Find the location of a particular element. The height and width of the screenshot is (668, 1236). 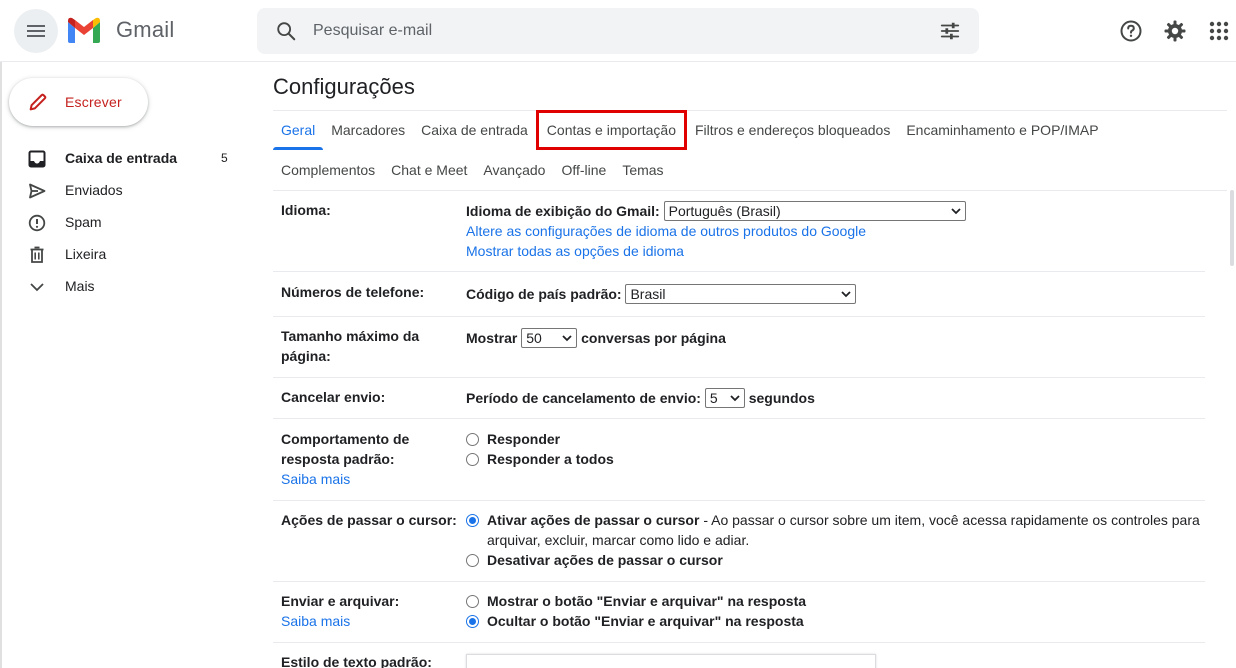

reply-all-option: Responder a todos is located at coordinates (540, 459).